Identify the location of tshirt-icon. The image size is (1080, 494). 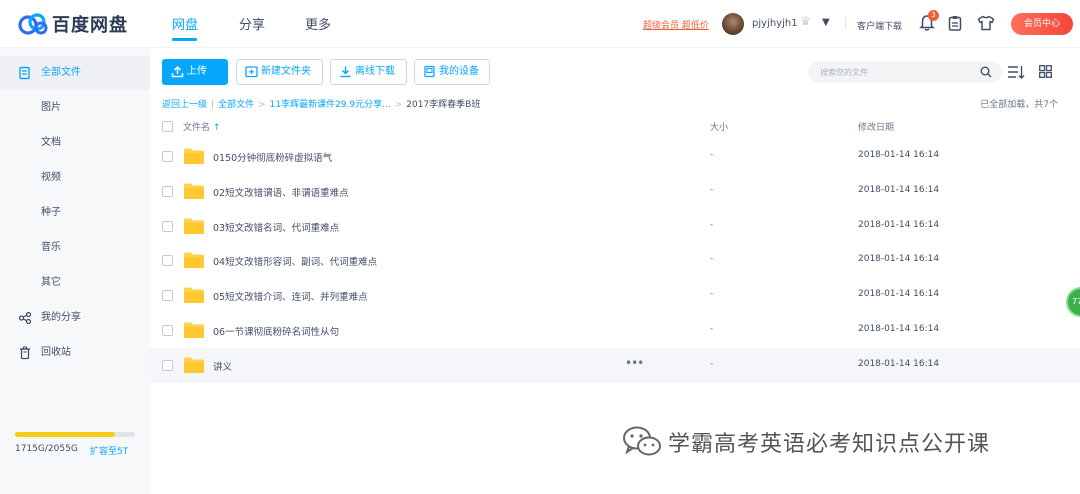
(986, 23).